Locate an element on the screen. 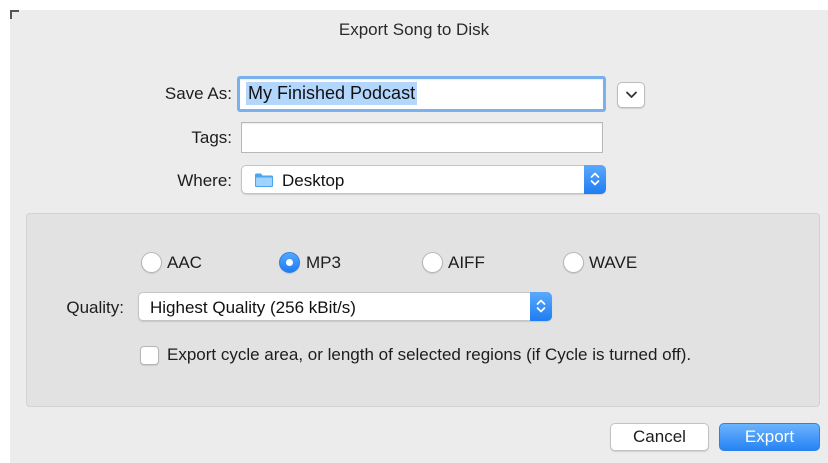 Image resolution: width=828 pixels, height=463 pixels. dialog-title: Export Song to Disk is located at coordinates (414, 29).